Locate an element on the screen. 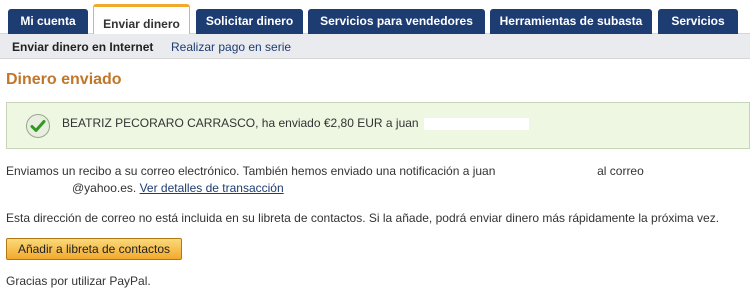  subnav-item-enviar-internet: Enviar dinero en Internet is located at coordinates (82, 47).